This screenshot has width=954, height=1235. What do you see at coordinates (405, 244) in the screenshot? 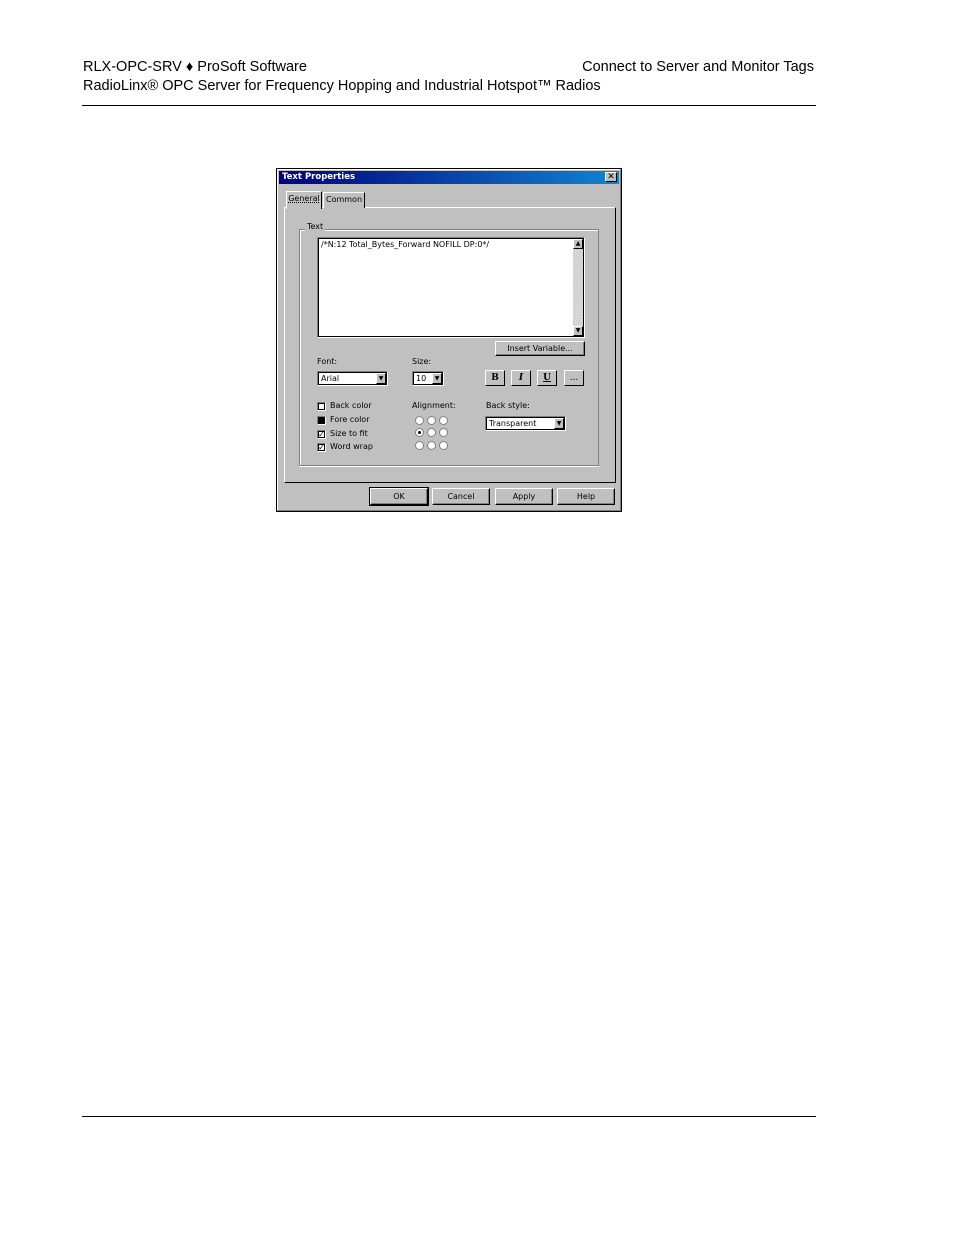
I see `text-input-value: /*N:12 Total_Bytes_Forward NOFILL DP:0*/` at bounding box center [405, 244].